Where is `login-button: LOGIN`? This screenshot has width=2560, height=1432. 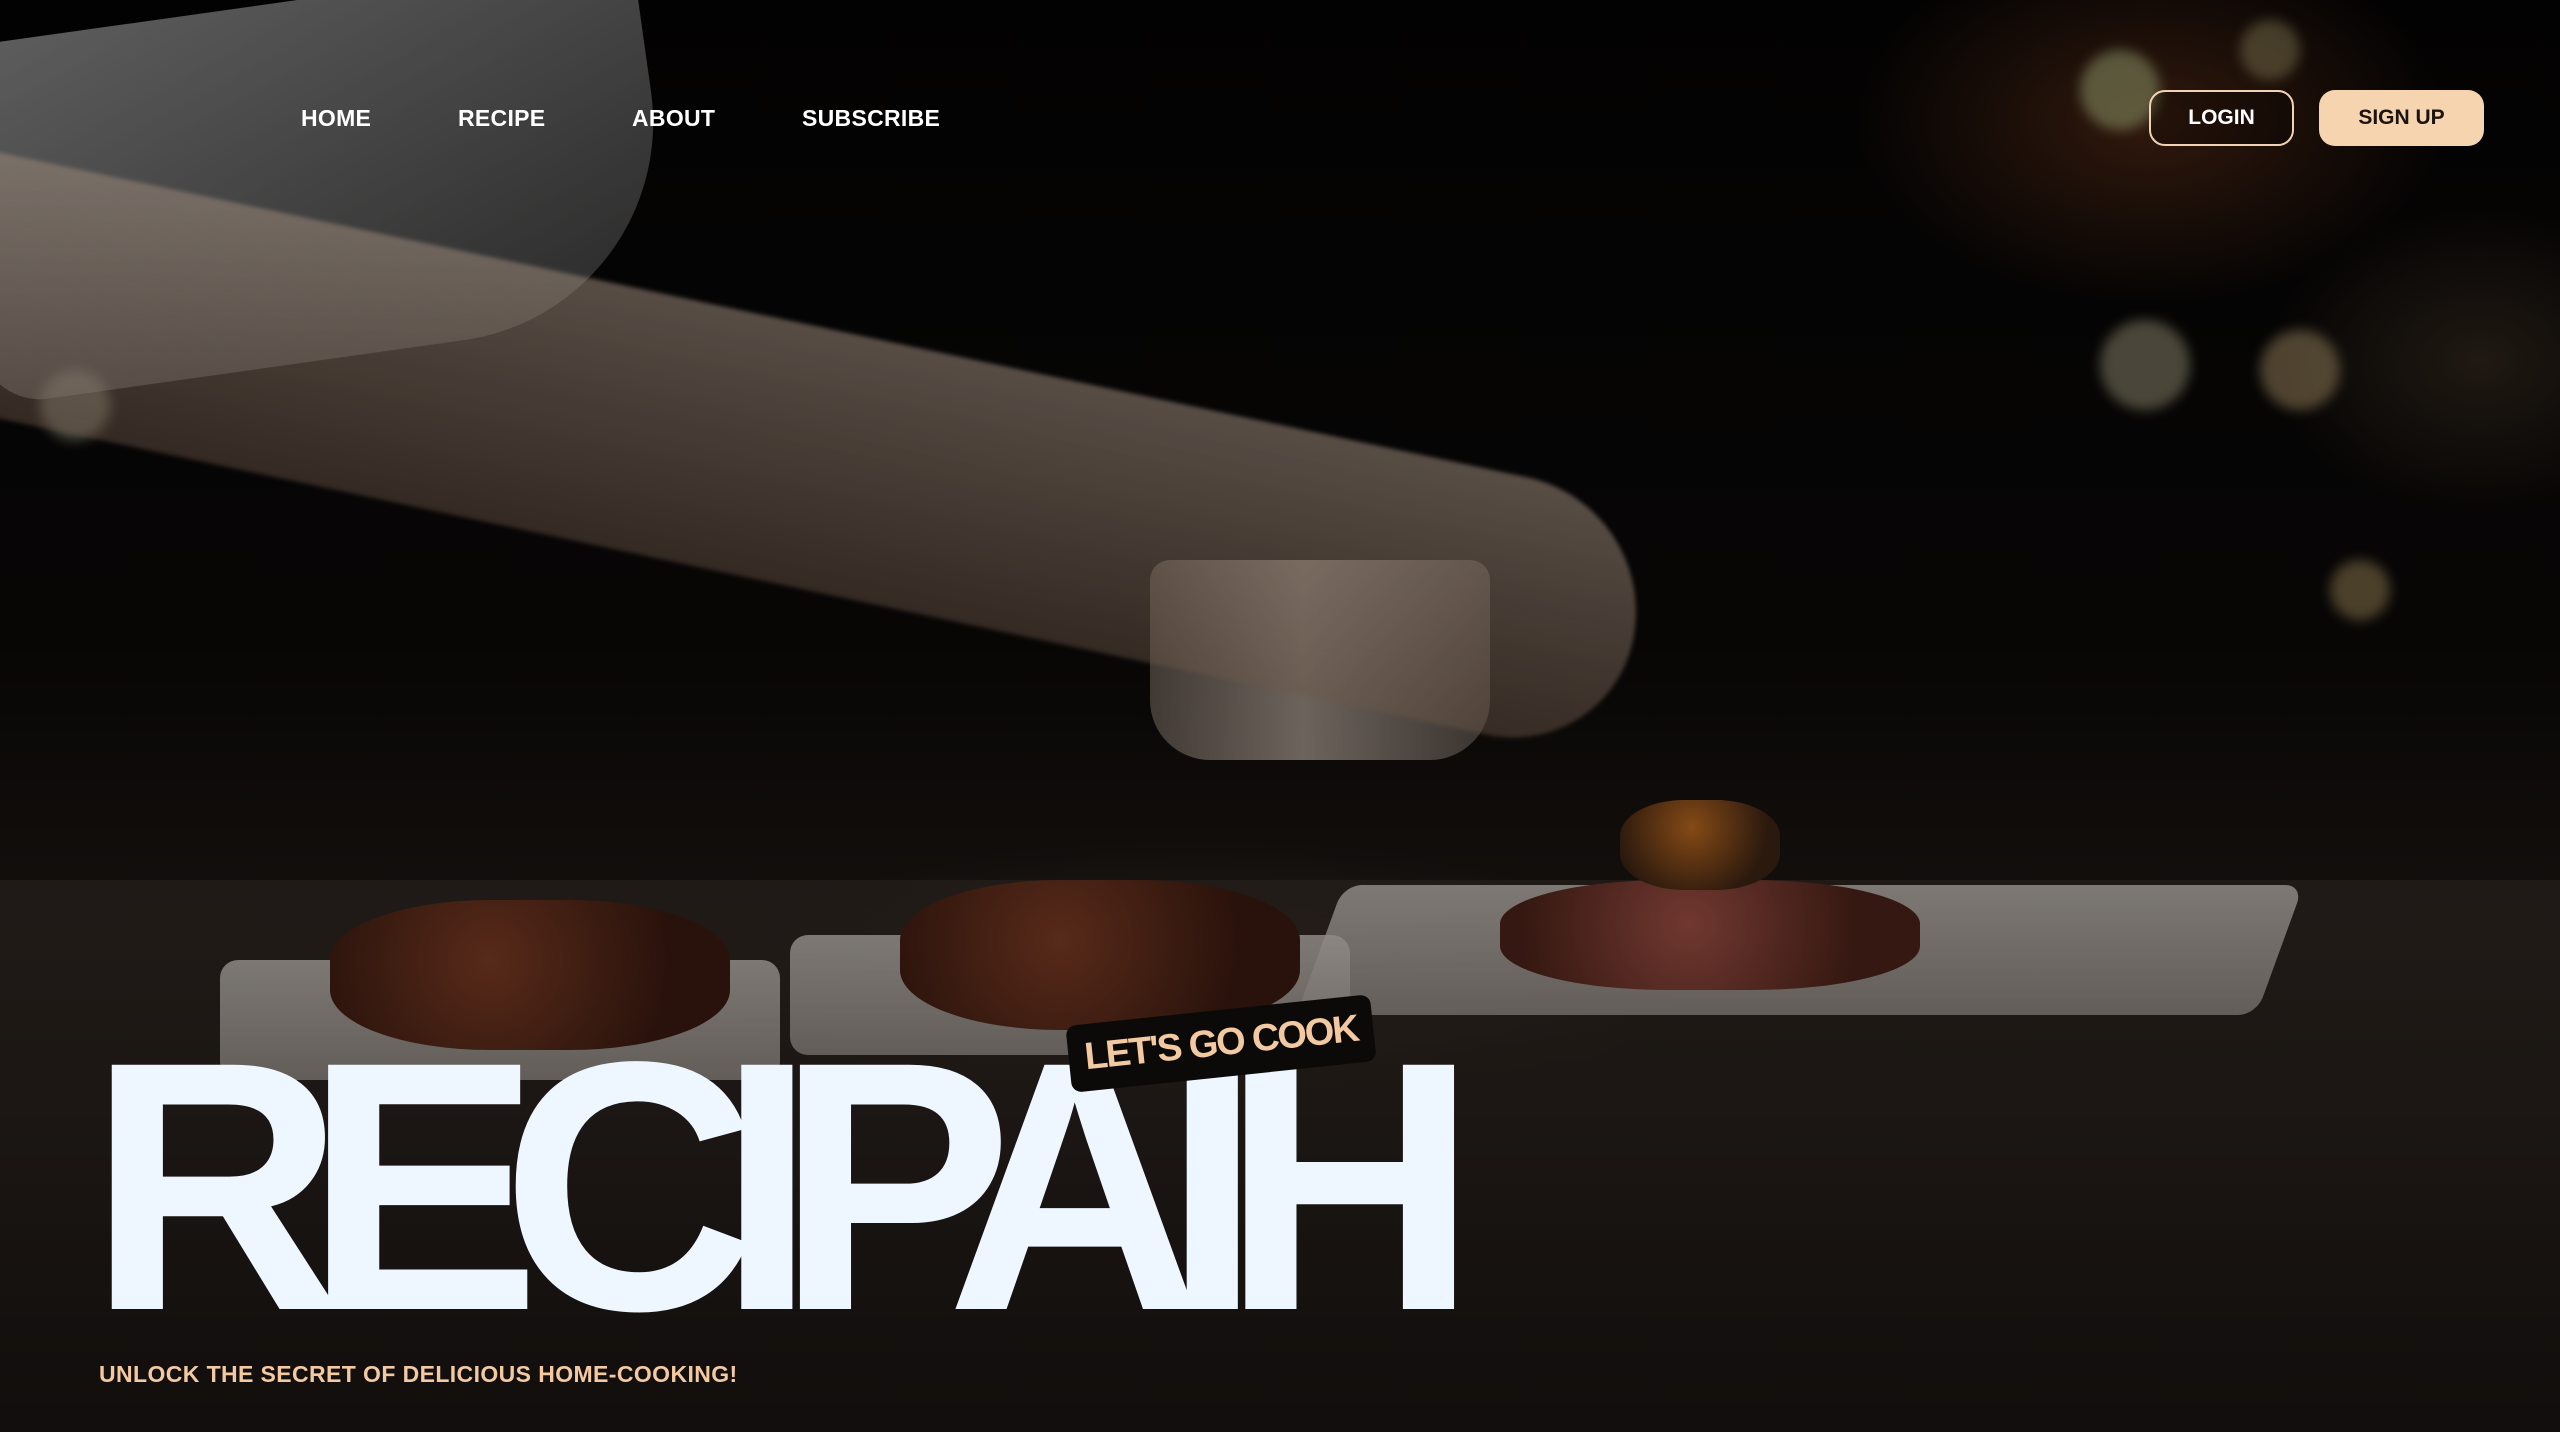
login-button: LOGIN is located at coordinates (2221, 118).